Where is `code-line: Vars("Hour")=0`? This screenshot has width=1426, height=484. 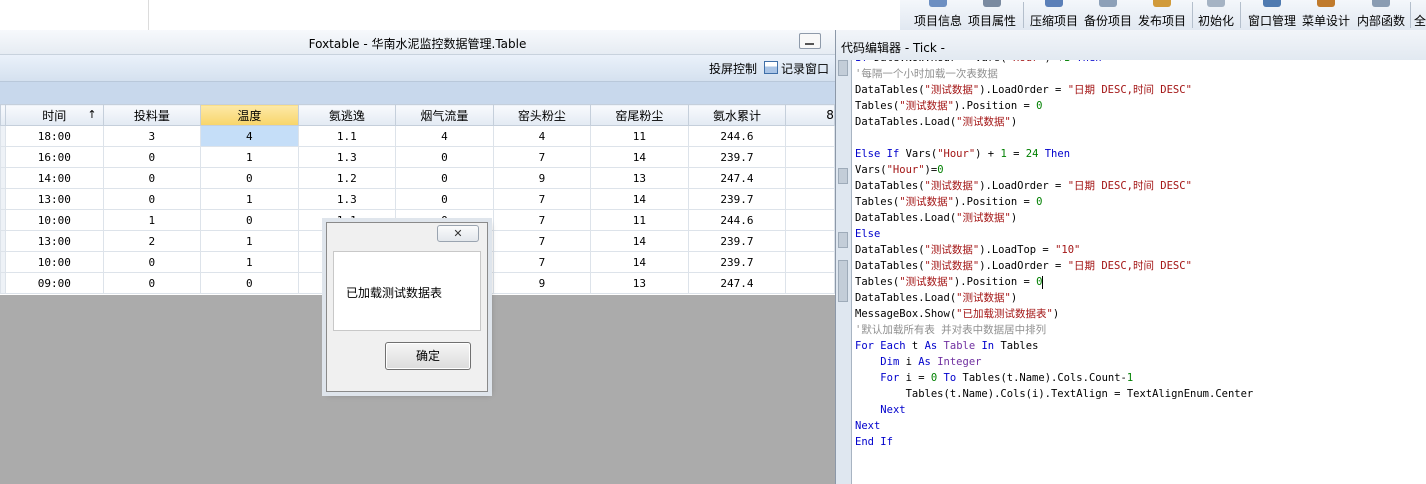 code-line: Vars("Hour")=0 is located at coordinates (899, 170).